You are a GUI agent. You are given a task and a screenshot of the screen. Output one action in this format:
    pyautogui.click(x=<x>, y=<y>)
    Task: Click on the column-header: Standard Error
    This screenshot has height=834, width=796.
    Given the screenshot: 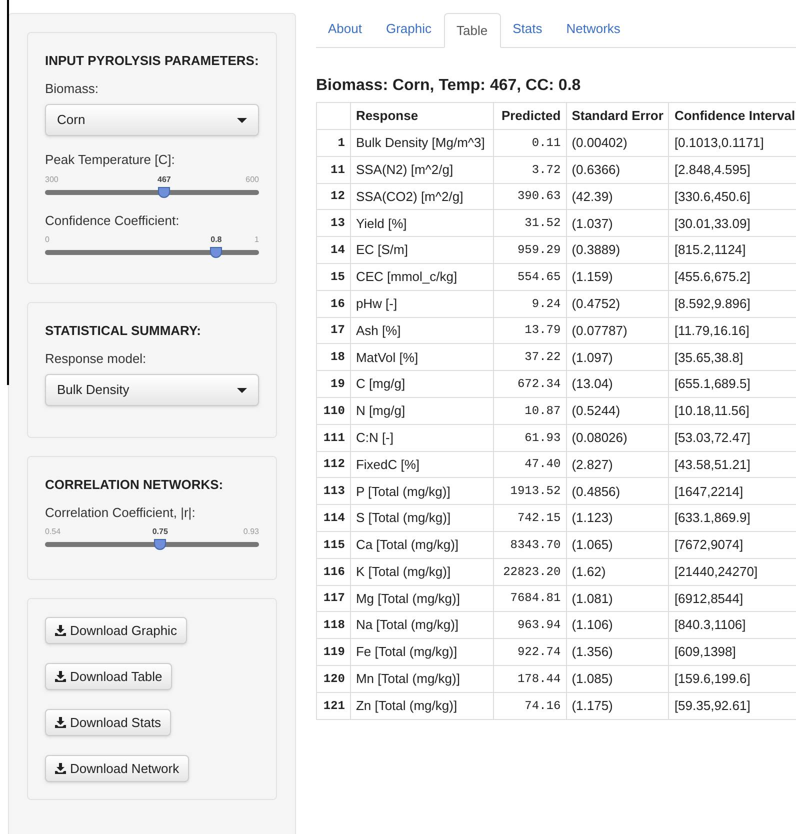 What is the action you would take?
    pyautogui.click(x=617, y=116)
    